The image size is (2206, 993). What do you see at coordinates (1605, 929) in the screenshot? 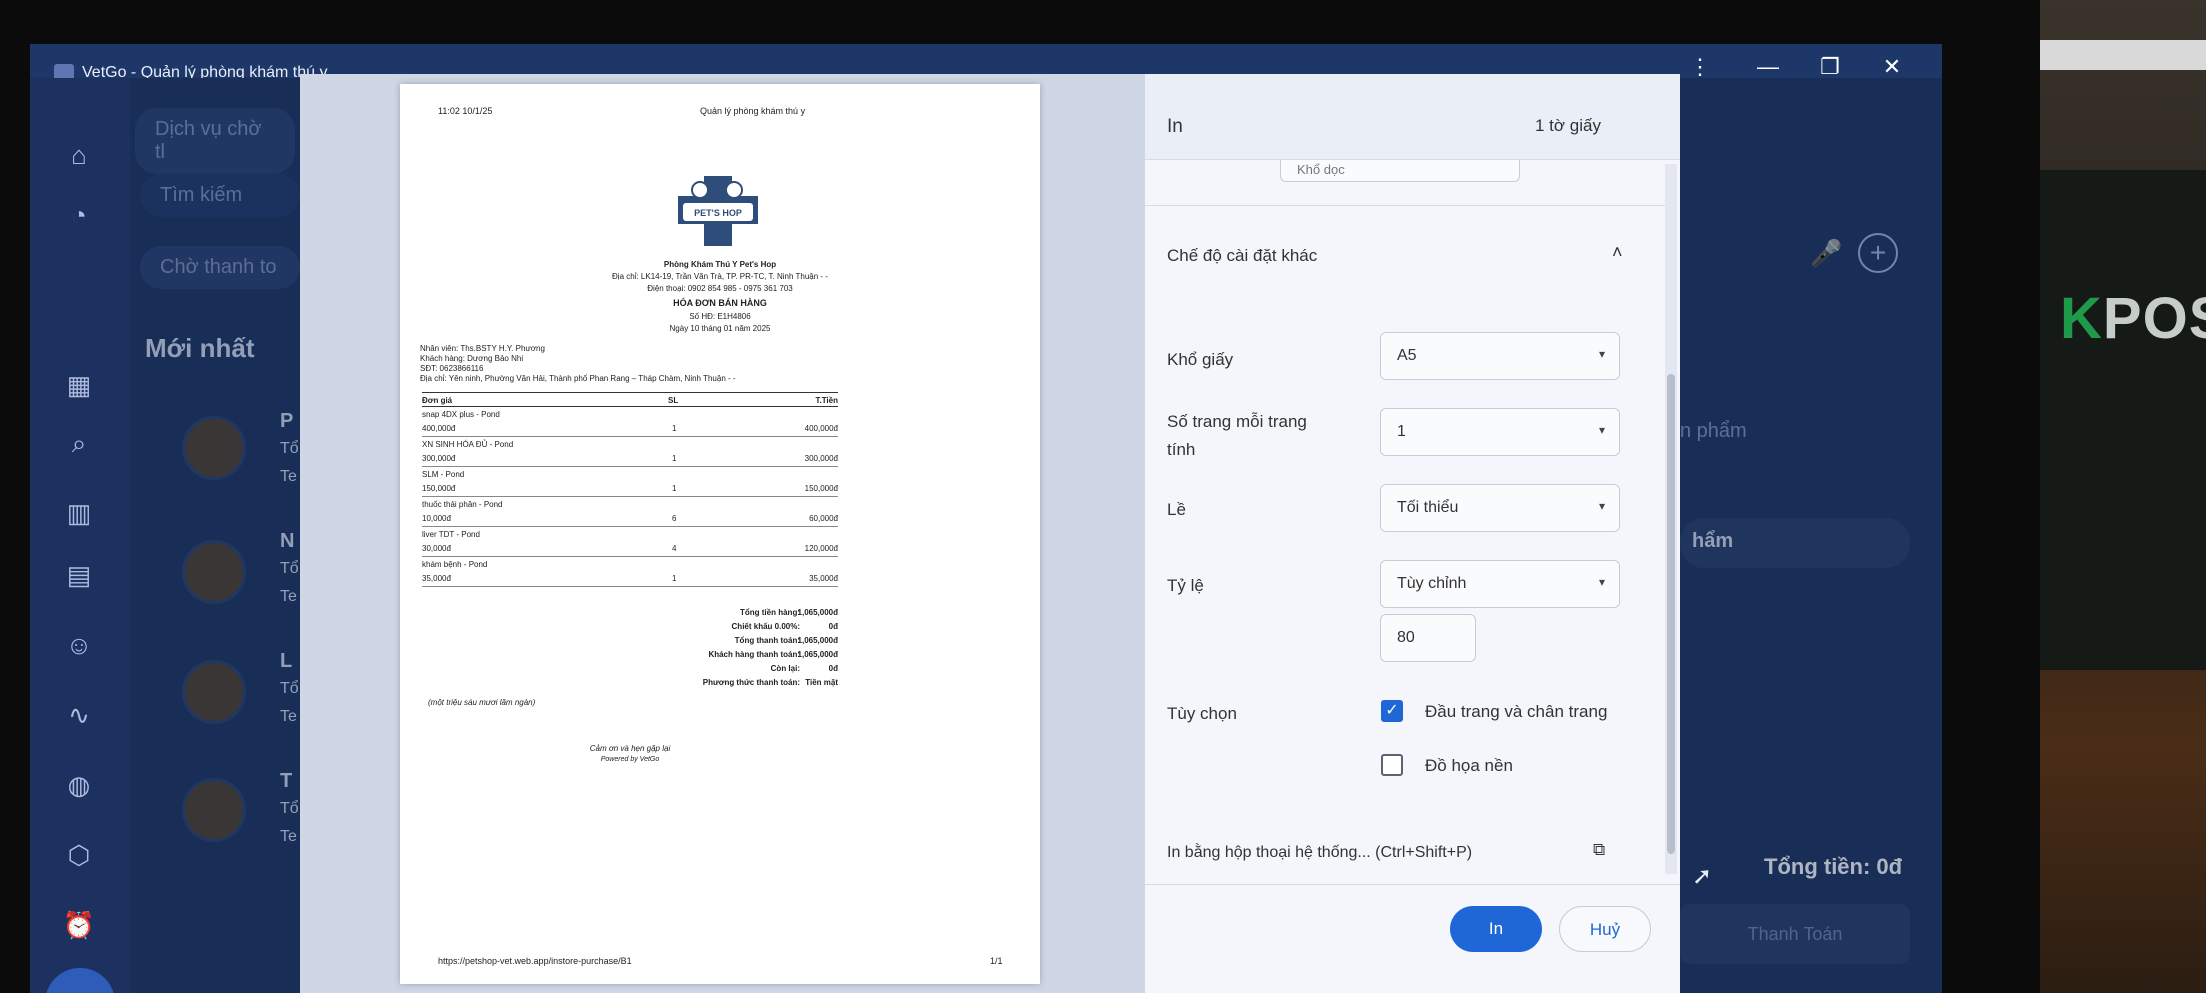
I see `cancel-button: Huỷ` at bounding box center [1605, 929].